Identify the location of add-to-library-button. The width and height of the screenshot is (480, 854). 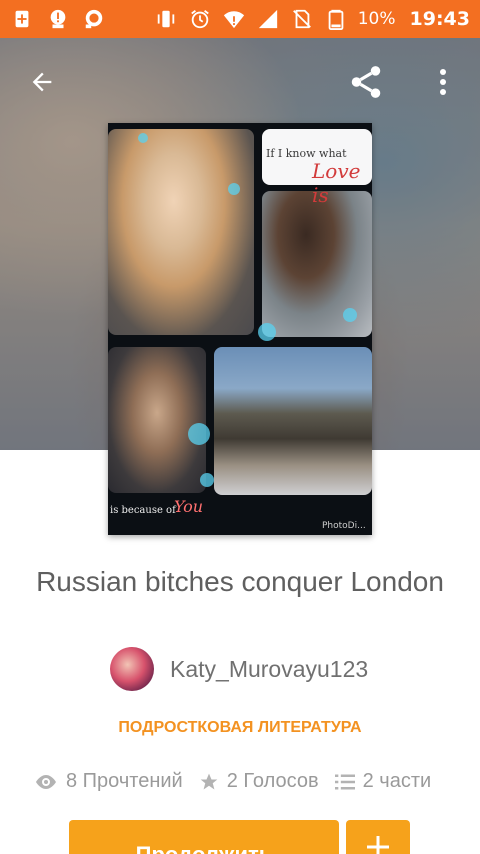
(378, 837).